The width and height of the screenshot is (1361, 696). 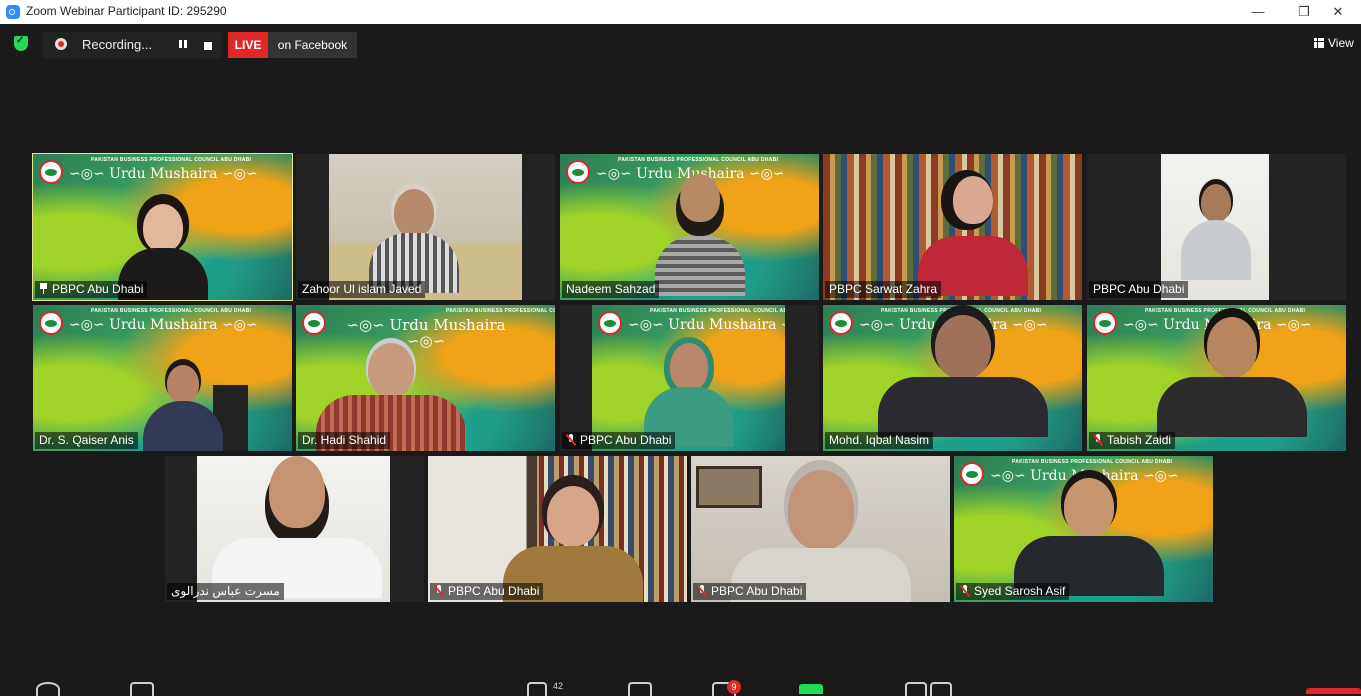 I want to click on participant-name-label: PBPC Sarwat Zahra, so click(x=883, y=289).